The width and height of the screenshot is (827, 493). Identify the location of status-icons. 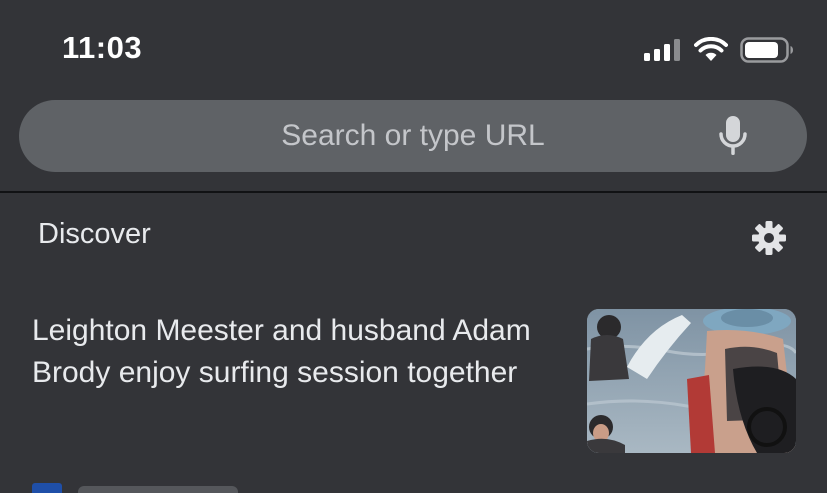
(719, 50).